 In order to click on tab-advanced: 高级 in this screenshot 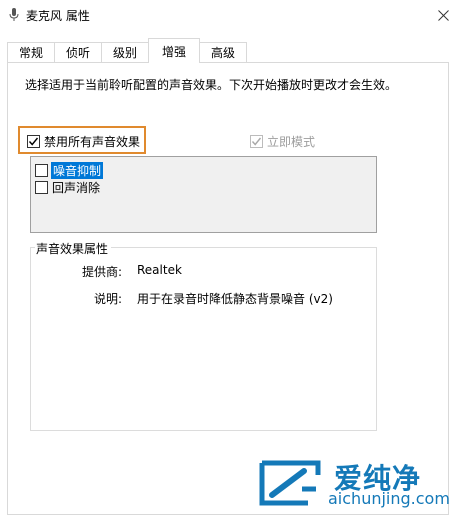, I will do `click(223, 52)`.